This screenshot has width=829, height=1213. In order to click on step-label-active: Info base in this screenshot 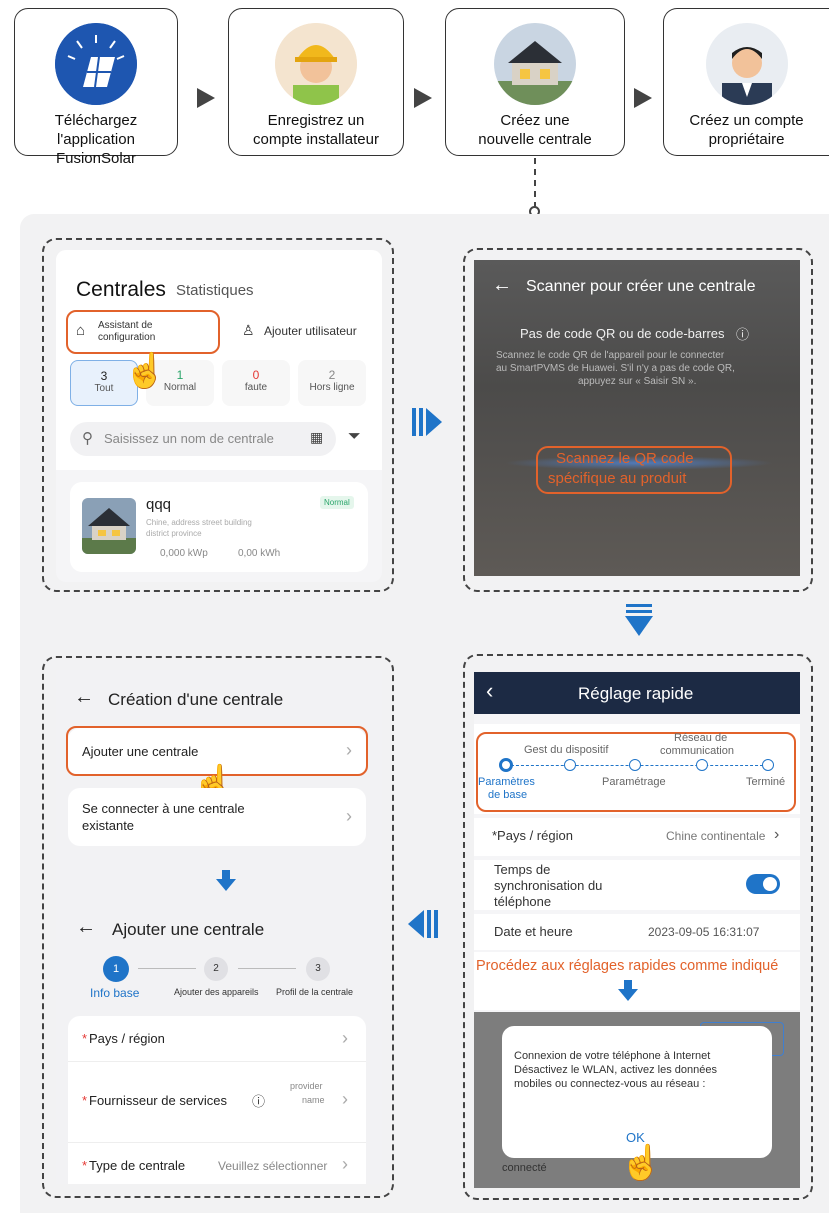, I will do `click(115, 993)`.